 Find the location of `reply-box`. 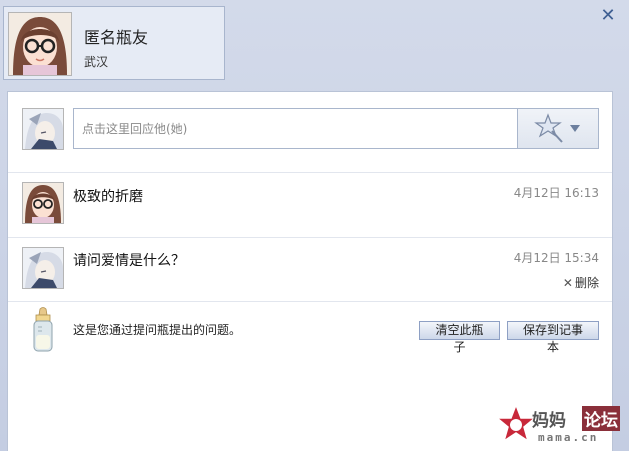

reply-box is located at coordinates (336, 128).